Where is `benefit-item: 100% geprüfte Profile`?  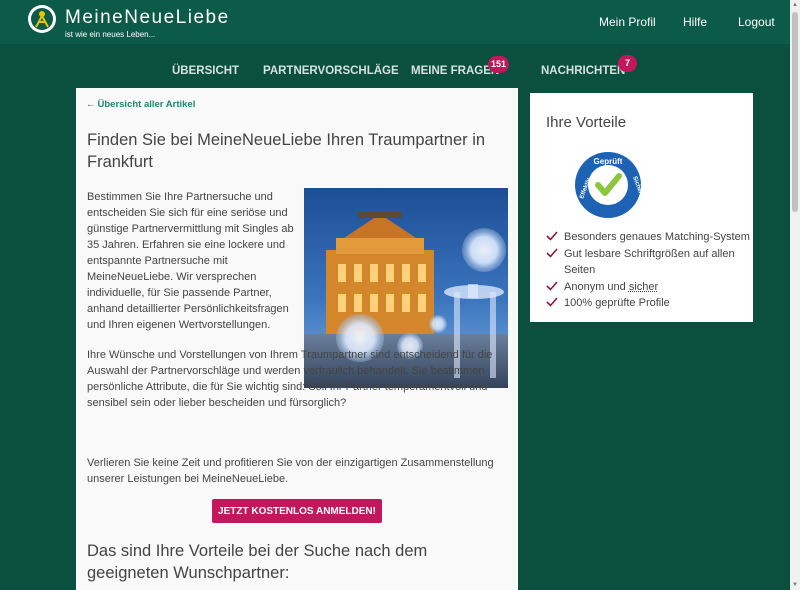 benefit-item: 100% geprüfte Profile is located at coordinates (648, 303).